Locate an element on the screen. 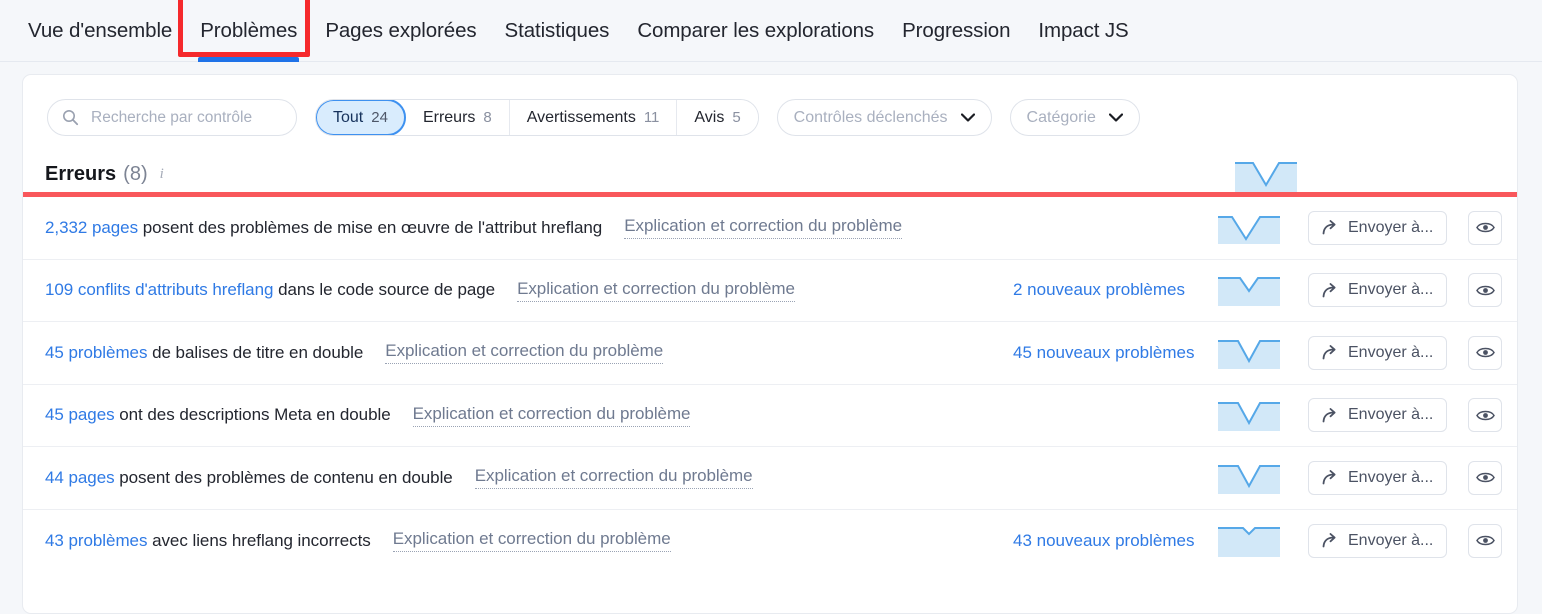  dropdown-label: Contrôles déclenchés is located at coordinates (870, 117).